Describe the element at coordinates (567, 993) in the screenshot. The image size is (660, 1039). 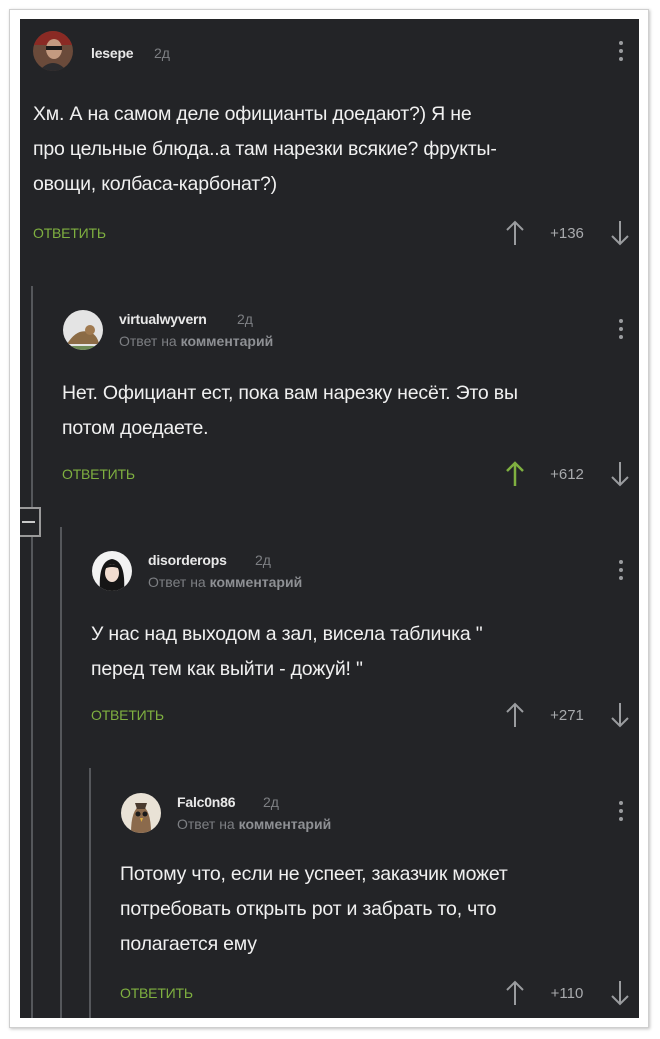
I see `rating-score: +110` at that location.